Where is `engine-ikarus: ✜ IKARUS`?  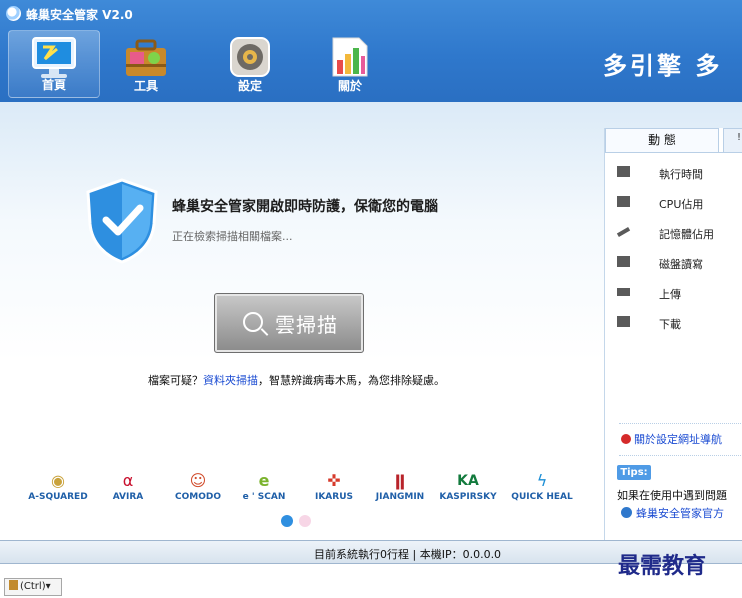
engine-ikarus: ✜ IKARUS is located at coordinates (334, 490).